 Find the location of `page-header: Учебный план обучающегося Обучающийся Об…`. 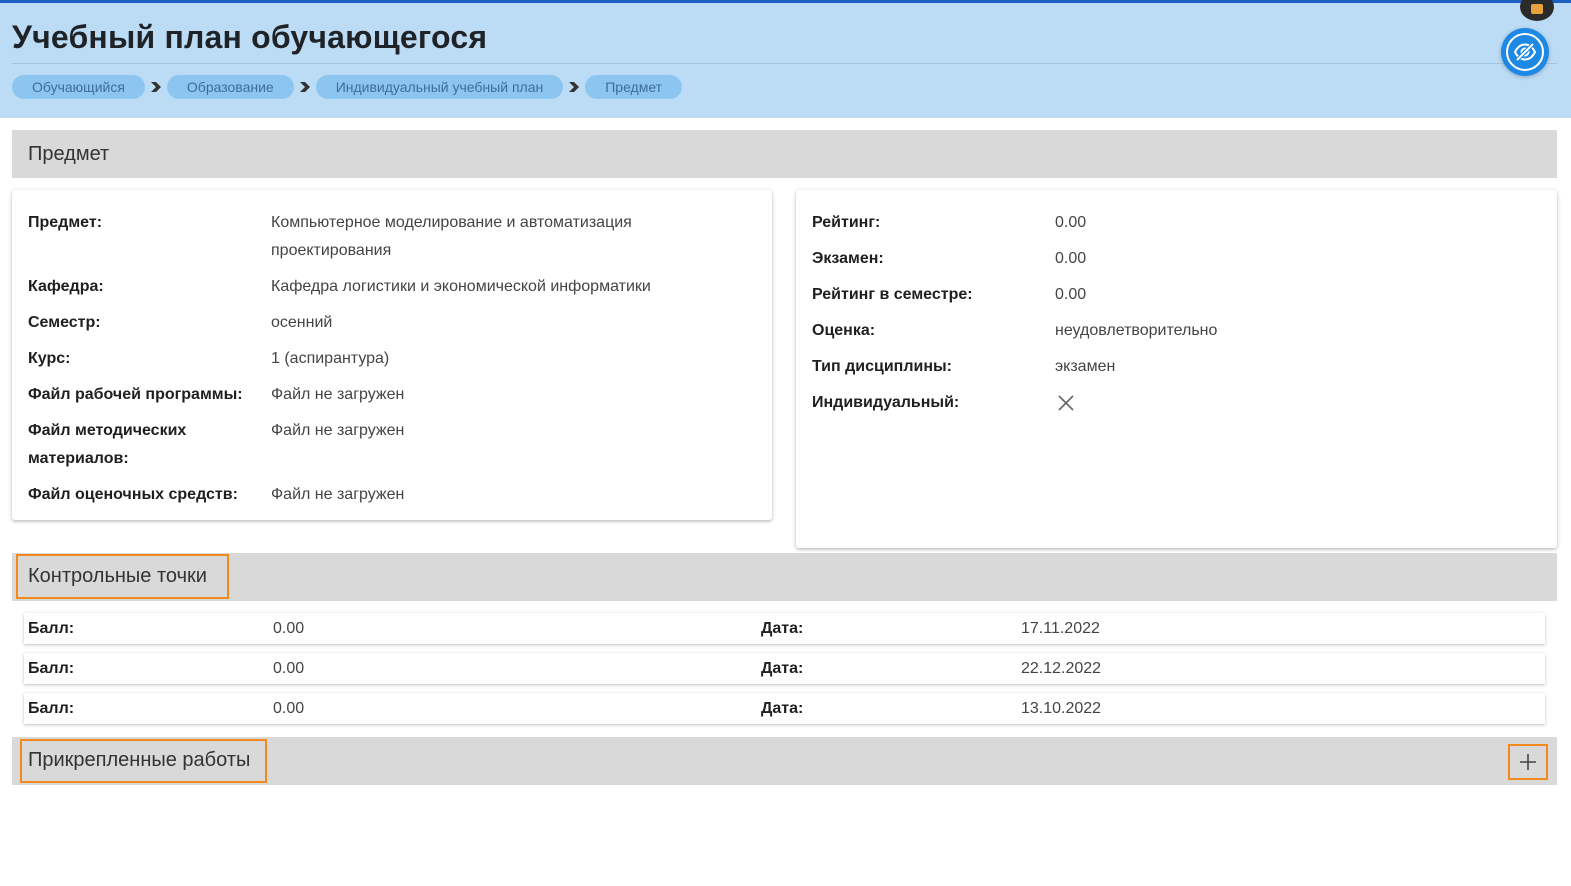

page-header: Учебный план обучающегося Обучающийся Об… is located at coordinates (785, 59).